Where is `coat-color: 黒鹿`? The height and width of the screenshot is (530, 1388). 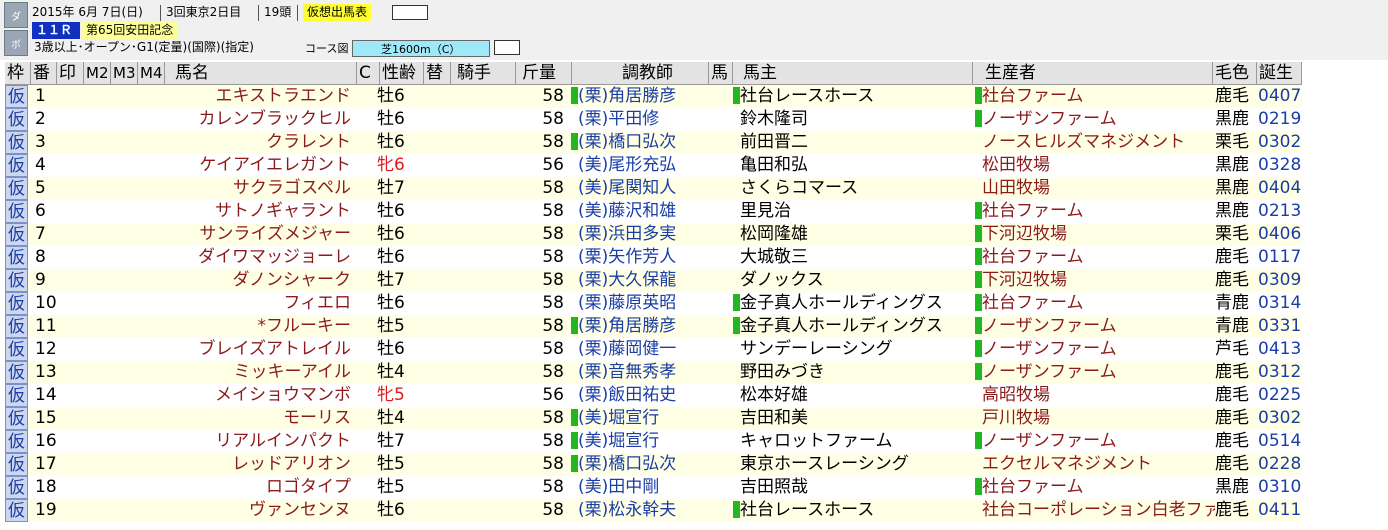 coat-color: 黒鹿 is located at coordinates (1232, 188).